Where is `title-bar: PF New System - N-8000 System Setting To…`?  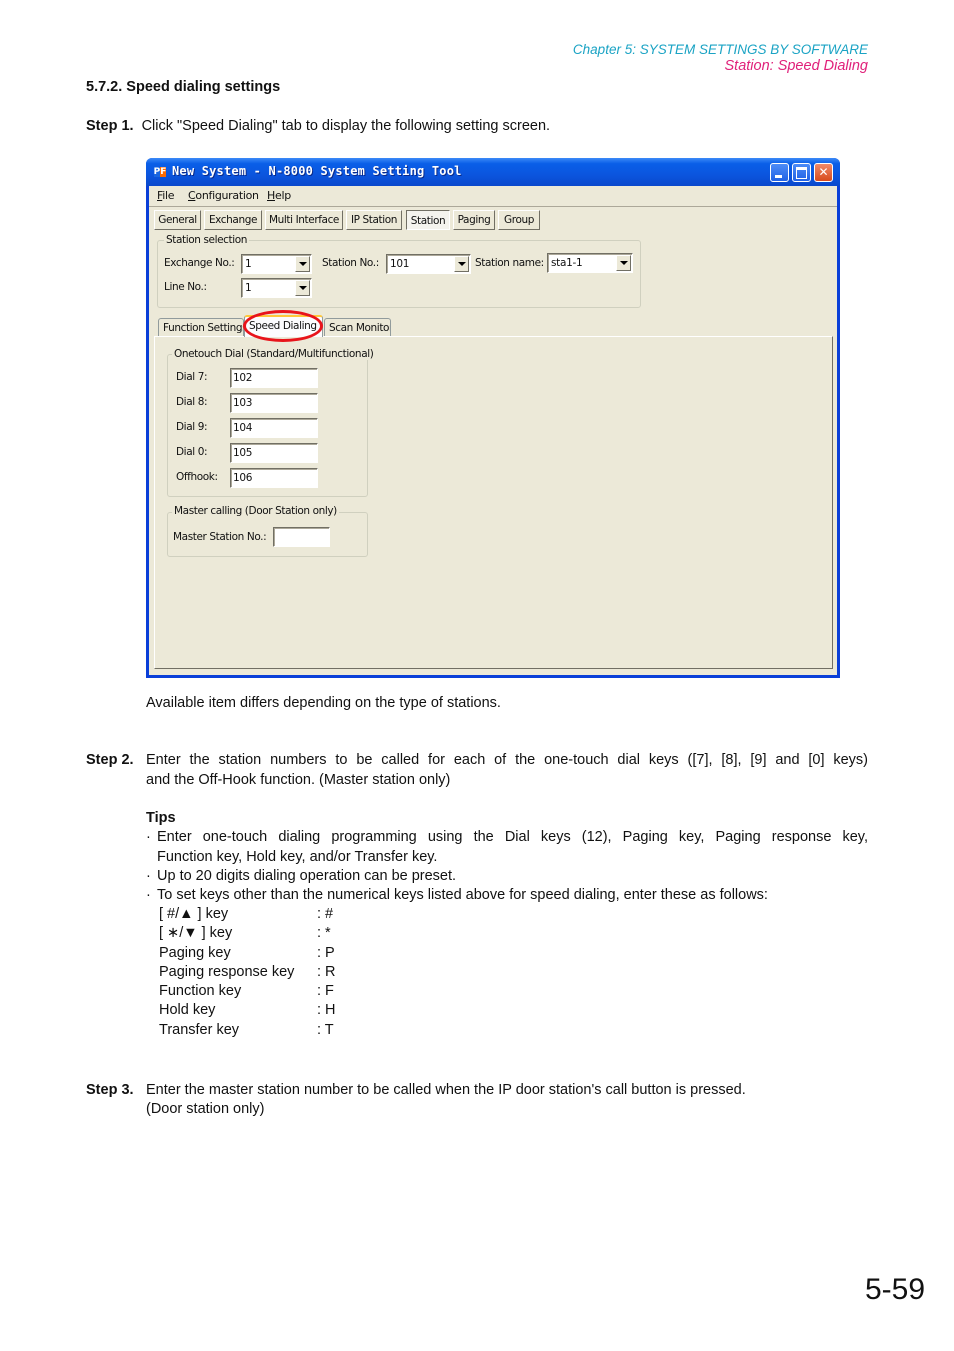
title-bar: PF New System - N-8000 System Setting To… is located at coordinates (493, 172).